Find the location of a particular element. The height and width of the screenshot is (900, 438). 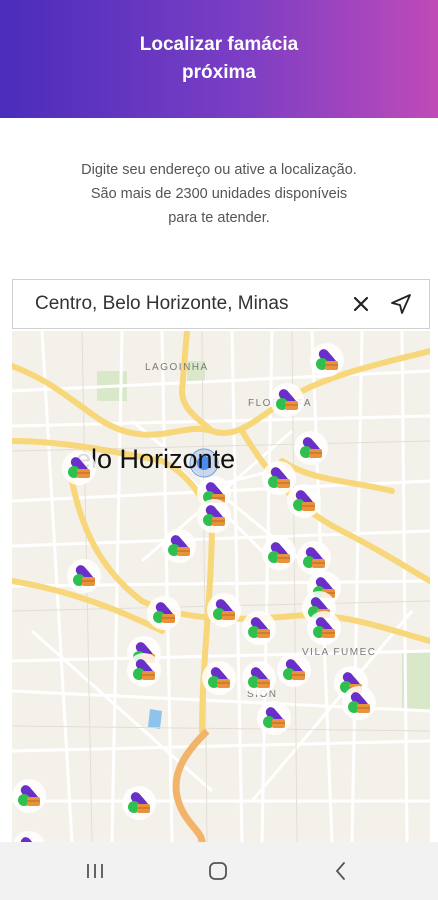

intro-line-2: São mais de 2300 unidades disponíveis is located at coordinates (219, 194).